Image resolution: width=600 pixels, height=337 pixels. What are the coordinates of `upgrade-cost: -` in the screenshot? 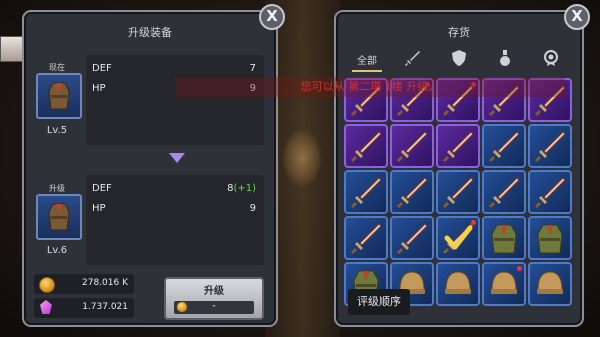 It's located at (214, 306).